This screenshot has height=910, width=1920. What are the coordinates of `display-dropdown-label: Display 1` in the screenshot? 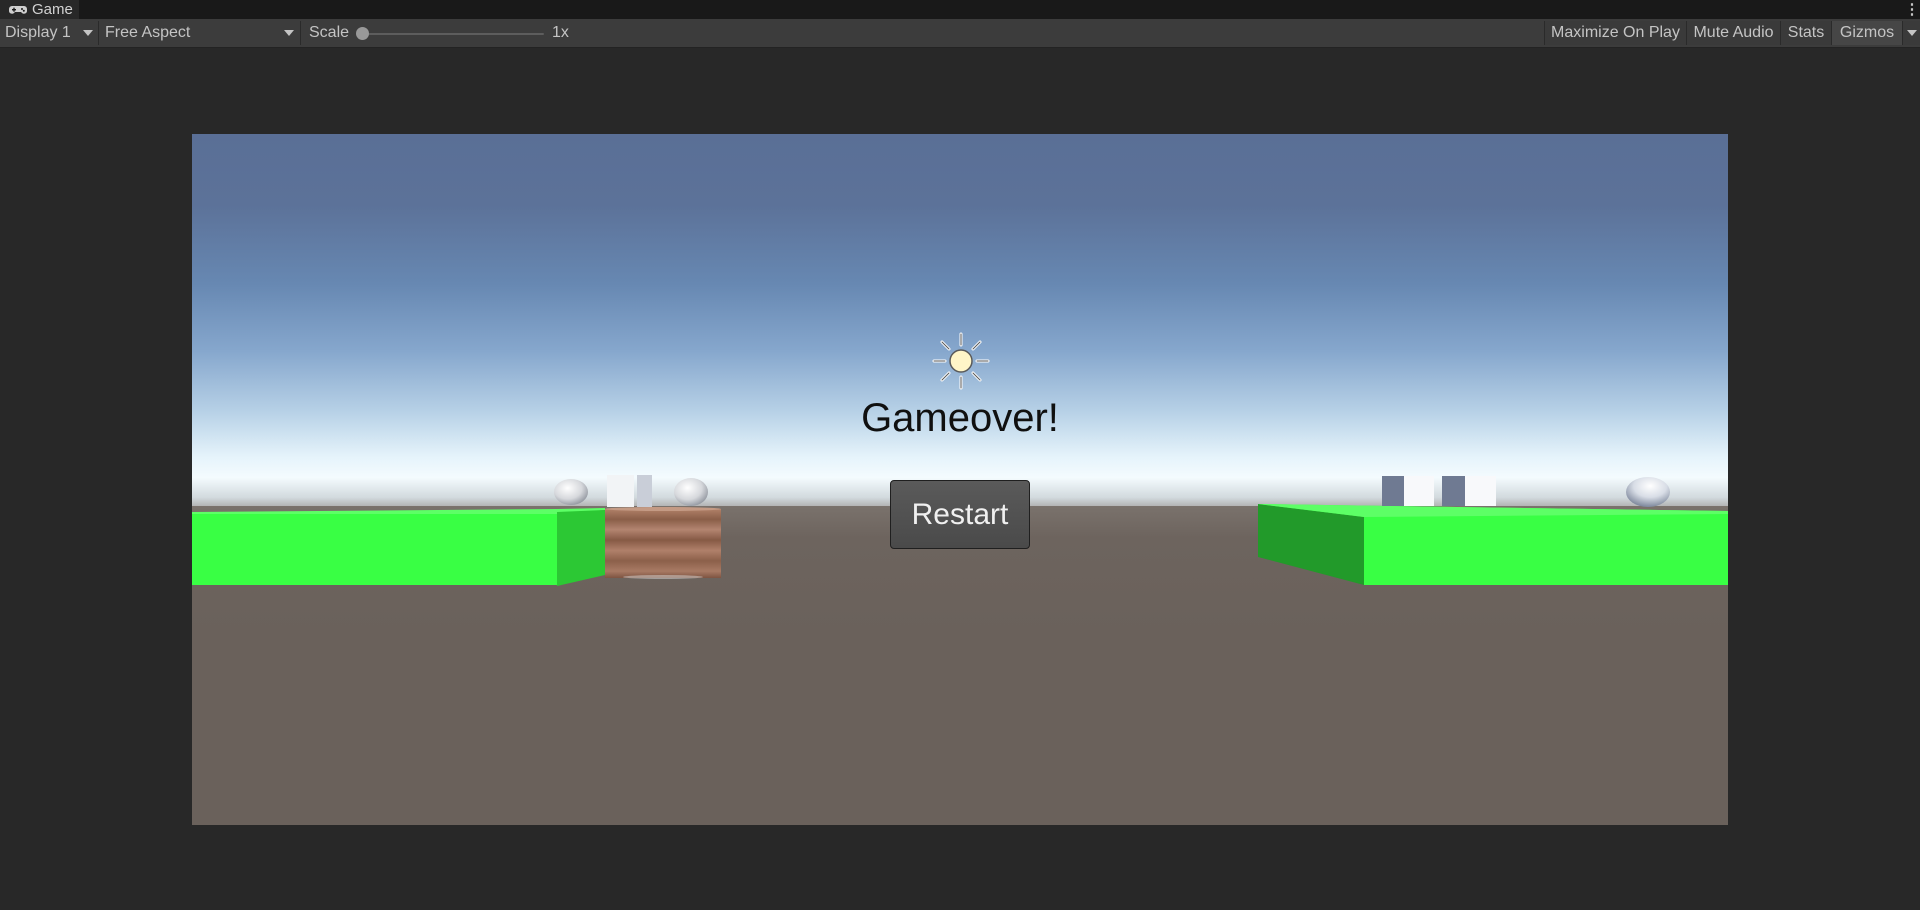 It's located at (38, 32).